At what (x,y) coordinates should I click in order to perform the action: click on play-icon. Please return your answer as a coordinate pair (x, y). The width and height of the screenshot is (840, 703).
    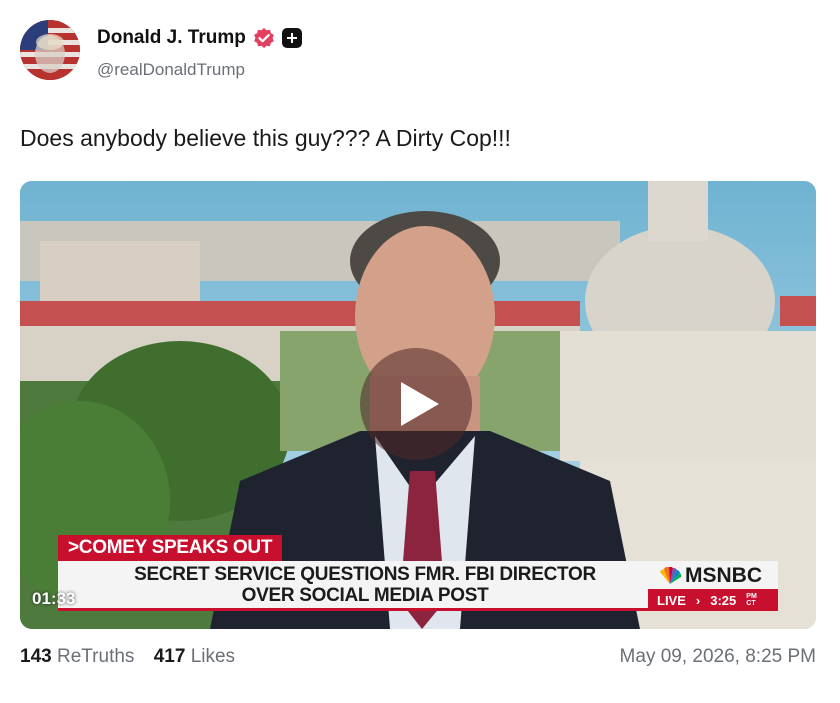
    Looking at the image, I should click on (420, 404).